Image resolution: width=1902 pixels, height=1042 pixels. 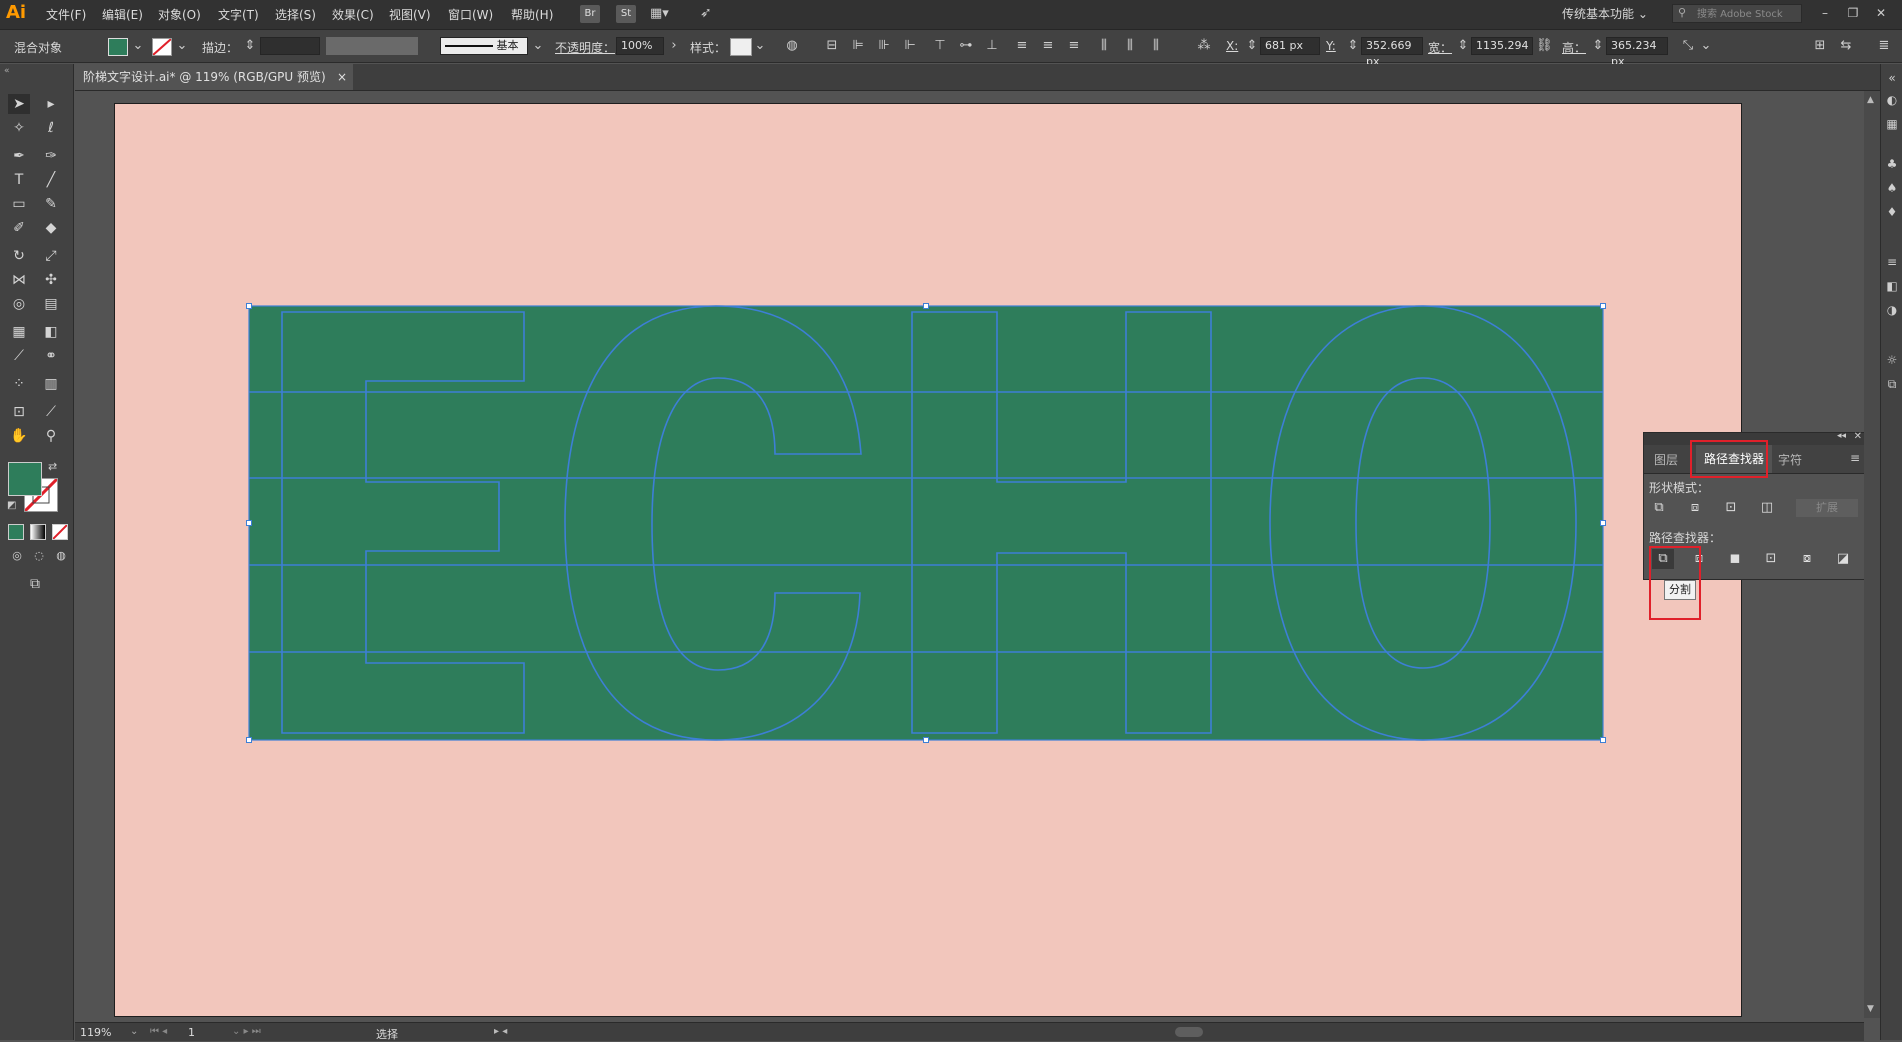 What do you see at coordinates (11, 505) in the screenshot?
I see `default-fill-stroke-icon: ◩` at bounding box center [11, 505].